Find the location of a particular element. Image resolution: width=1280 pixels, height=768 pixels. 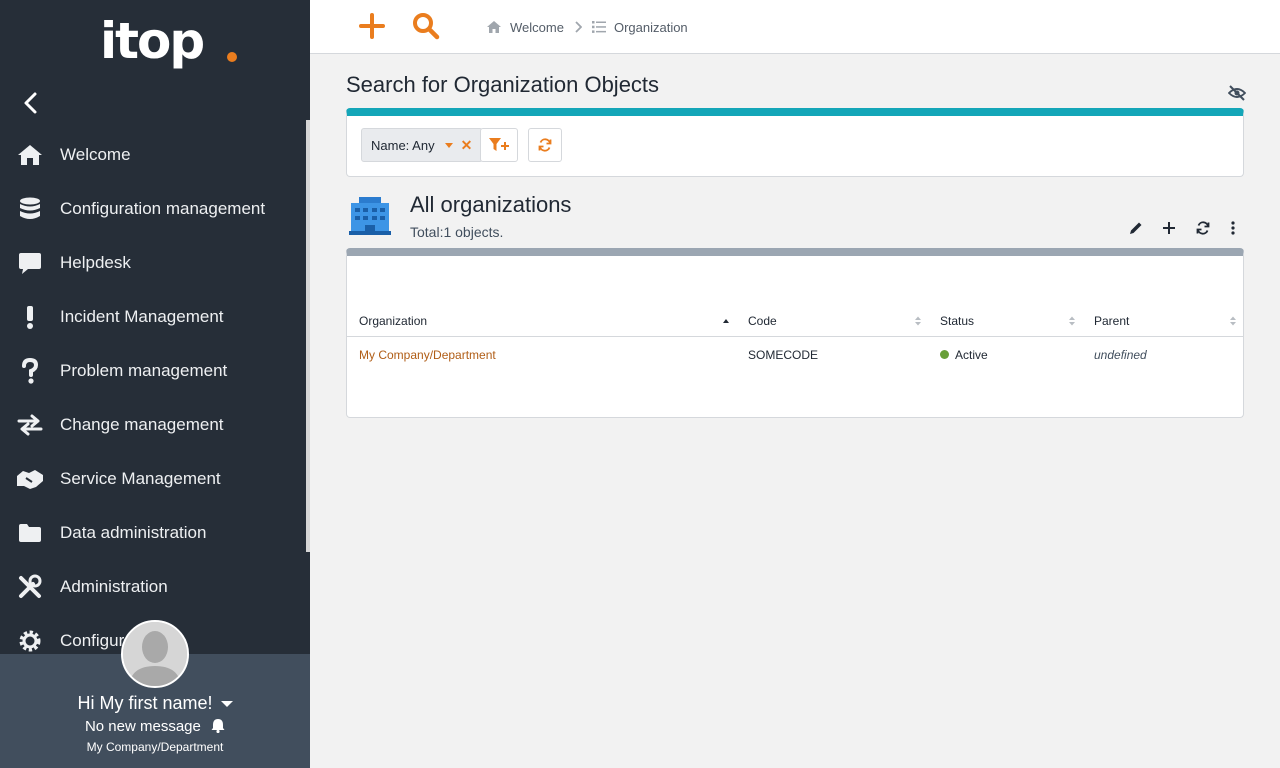

collapse-sidebar-button is located at coordinates (31, 103).